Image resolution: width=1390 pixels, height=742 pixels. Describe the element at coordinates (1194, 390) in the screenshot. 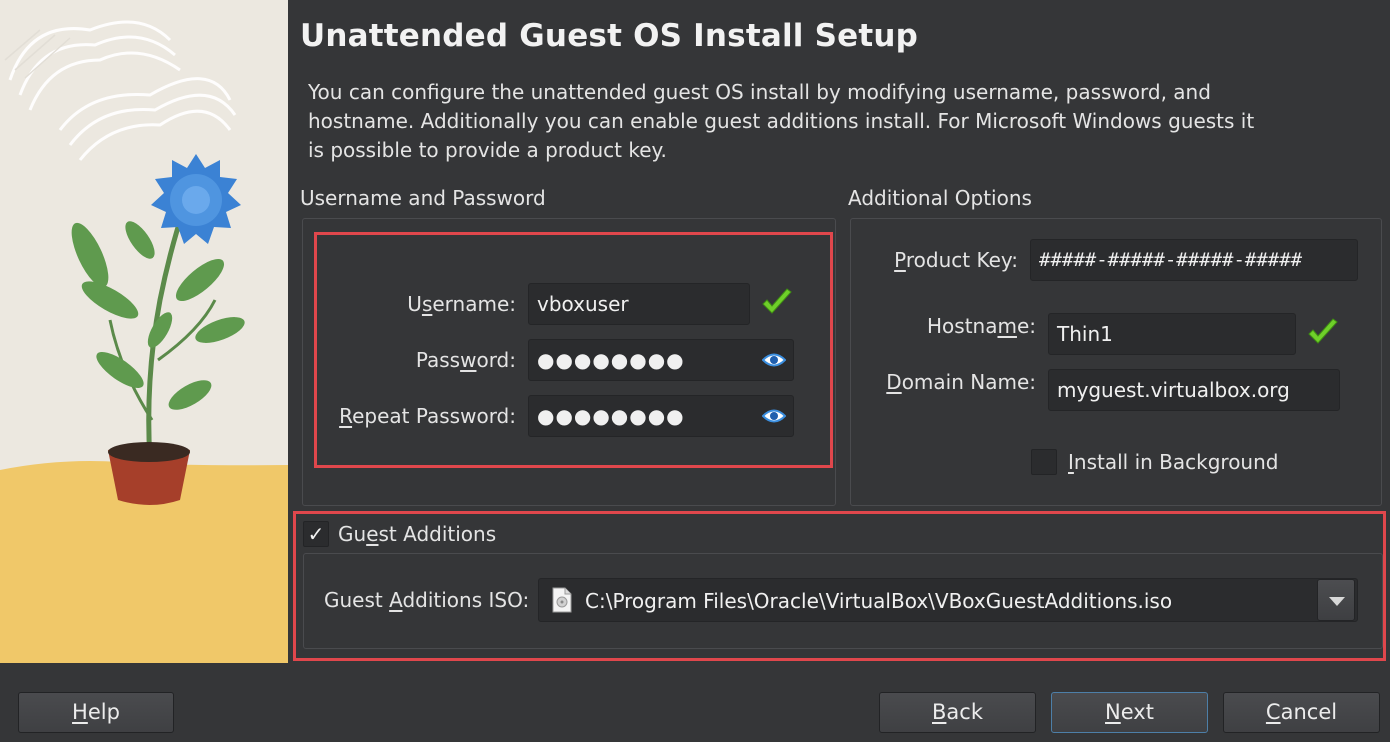

I see `domain-name-input: myguest.virtualbox.org` at that location.